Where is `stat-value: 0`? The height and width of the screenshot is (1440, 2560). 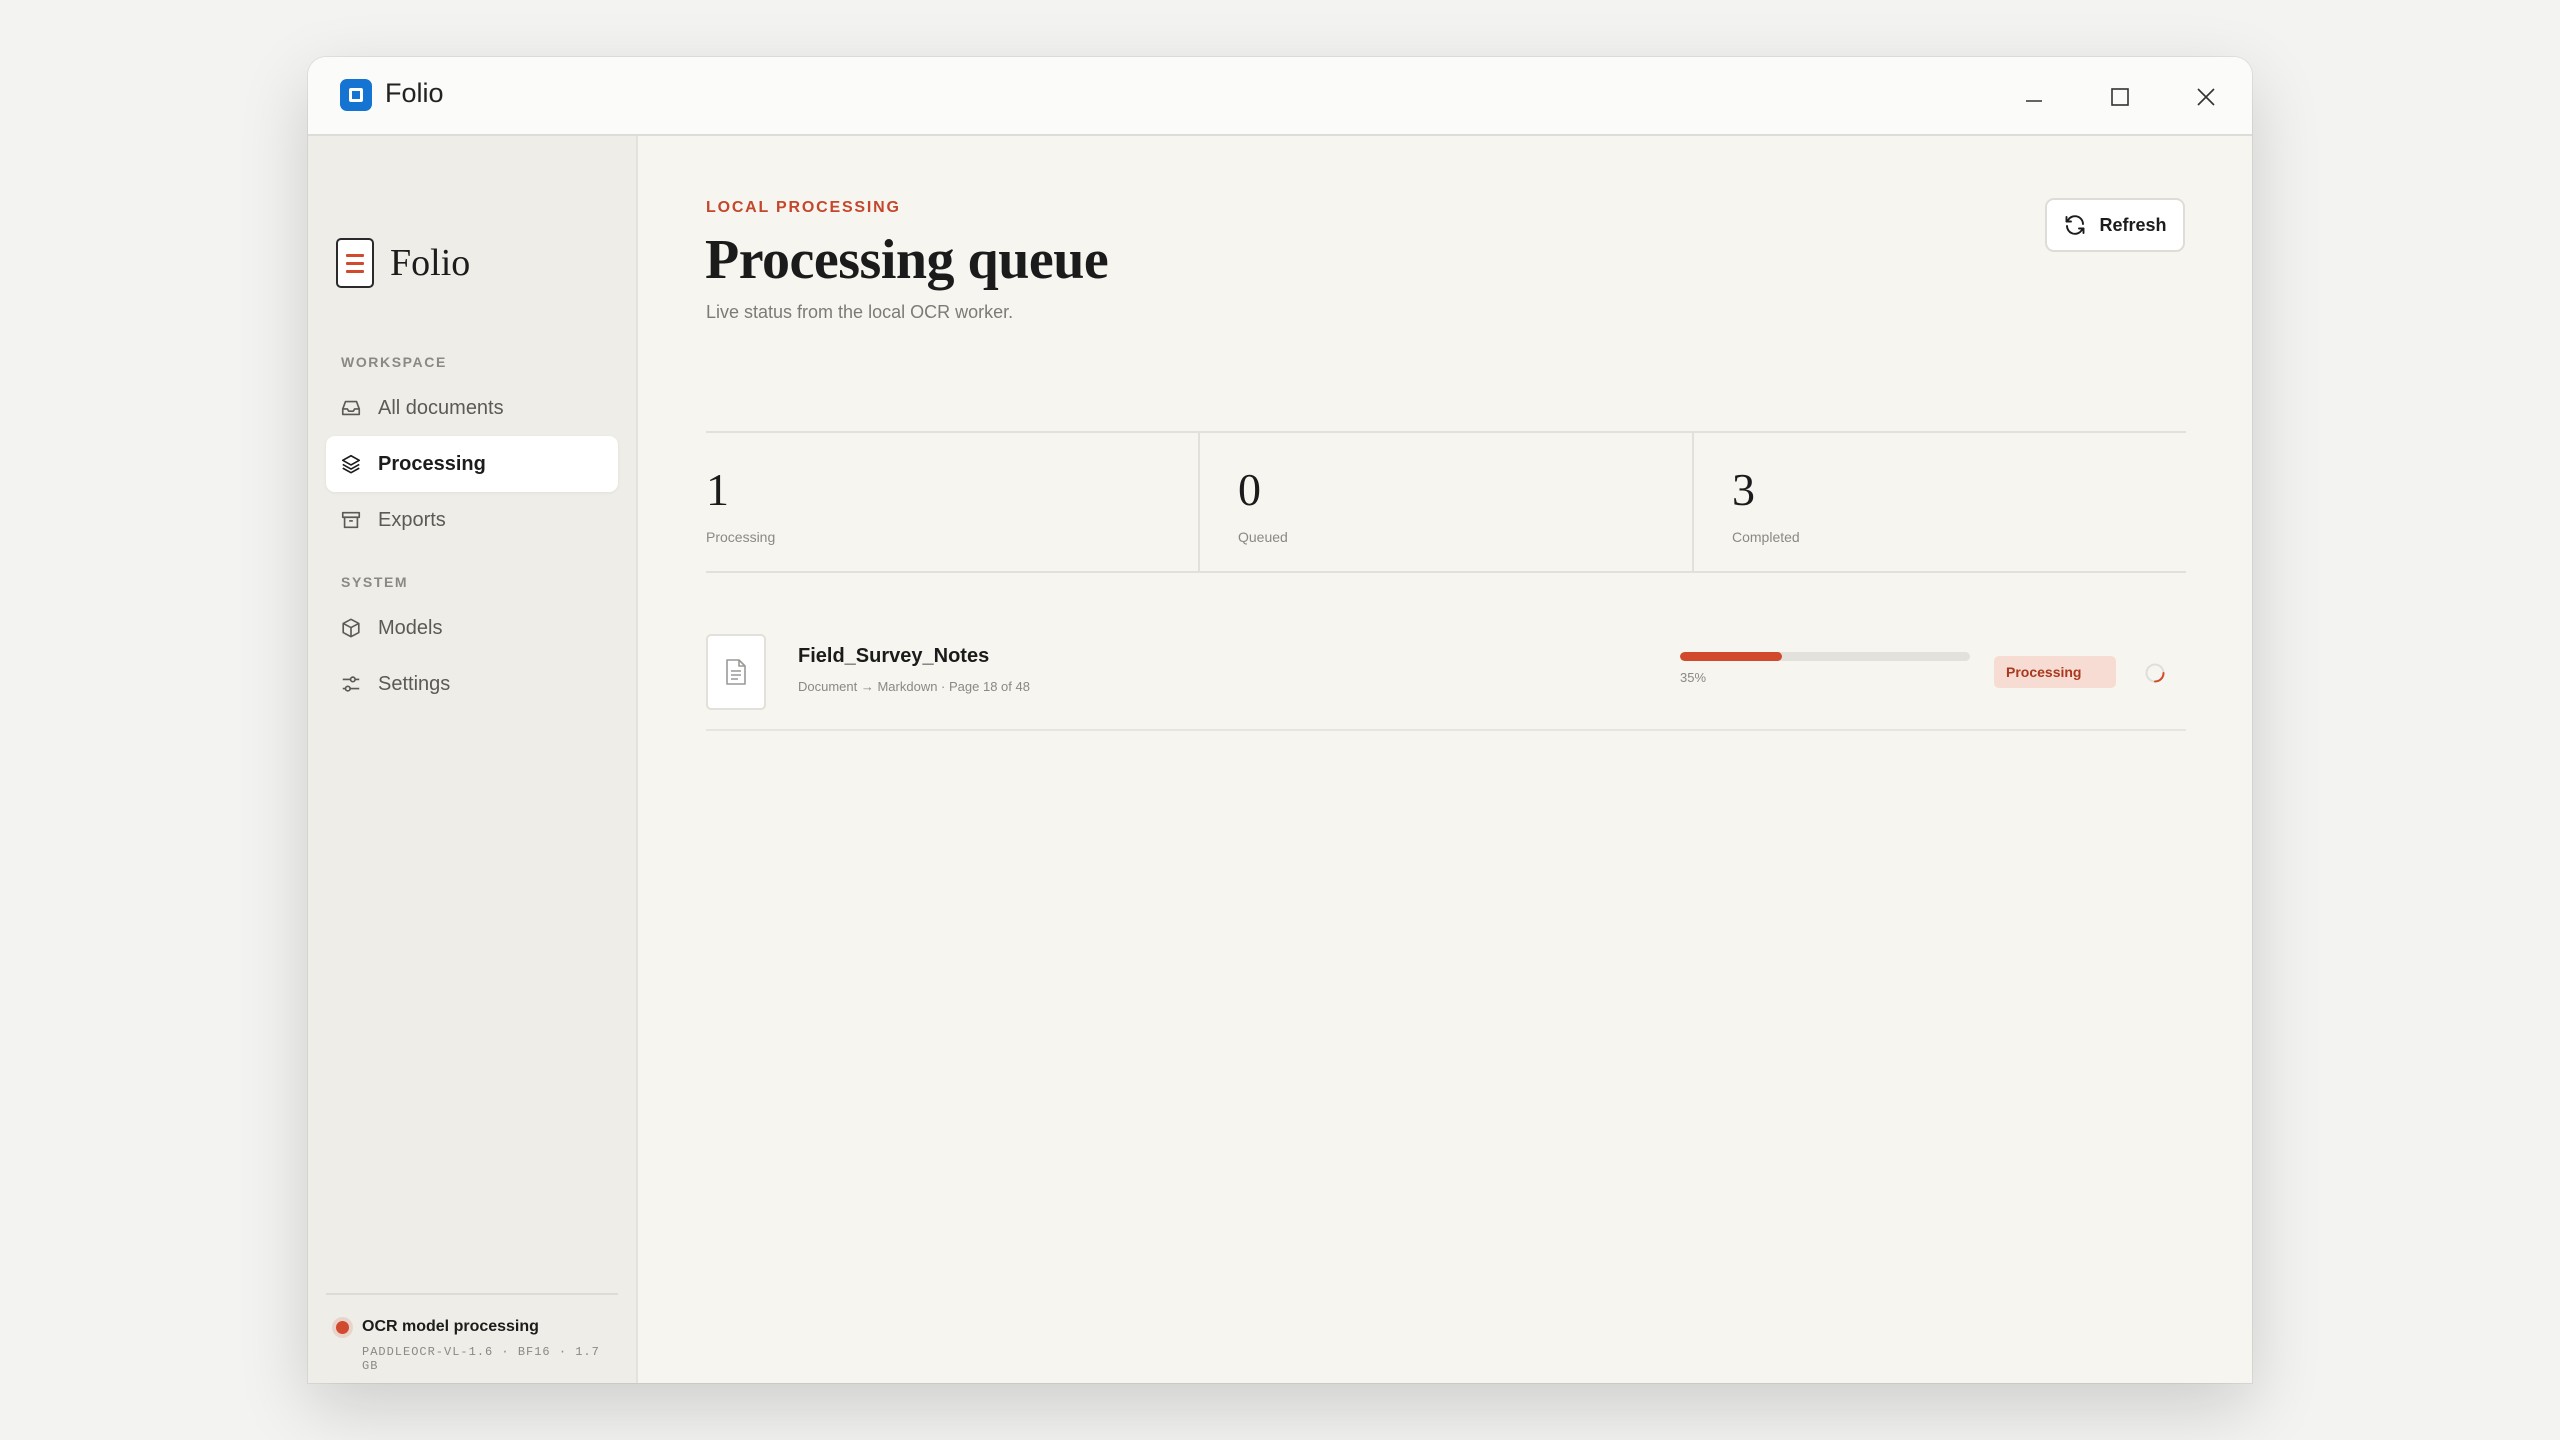
stat-value: 0 is located at coordinates (1249, 489).